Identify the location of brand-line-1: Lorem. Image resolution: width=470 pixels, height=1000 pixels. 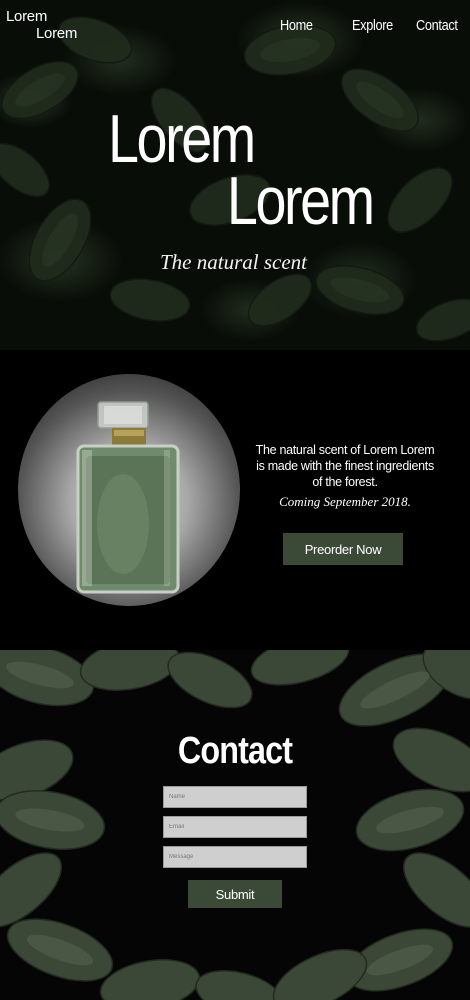
(27, 16).